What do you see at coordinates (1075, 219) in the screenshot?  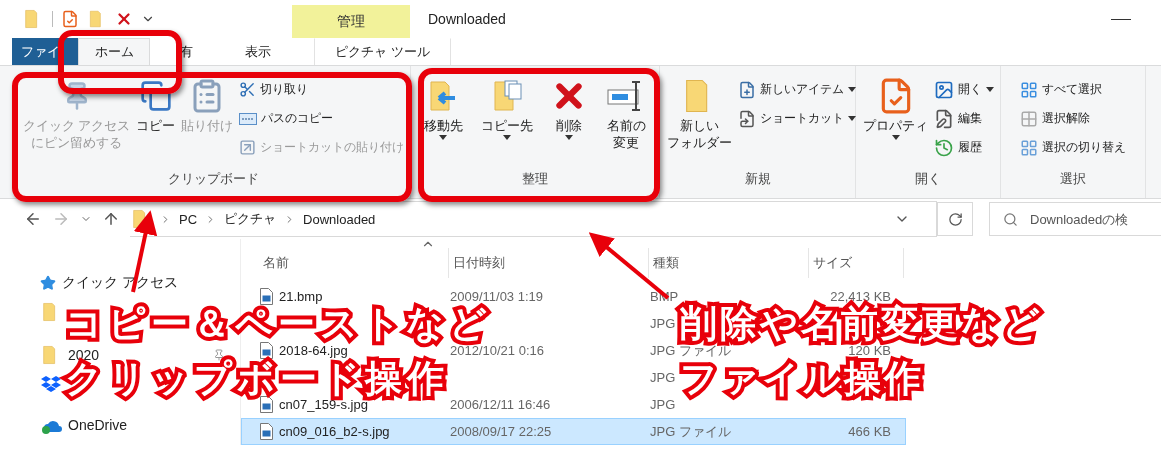 I see `search-field: Downloadedの検` at bounding box center [1075, 219].